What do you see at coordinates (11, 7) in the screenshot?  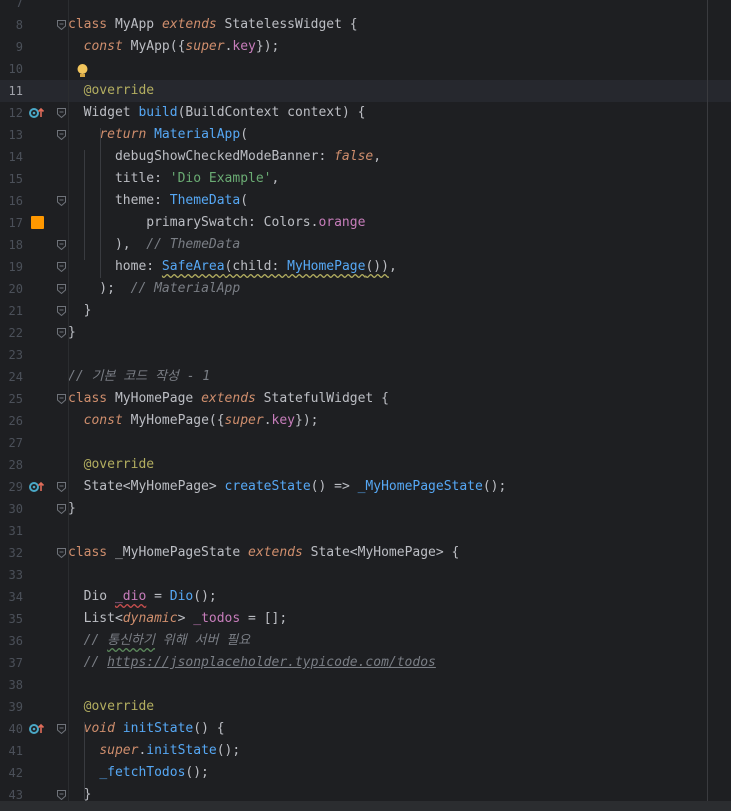 I see `line-number: 7` at bounding box center [11, 7].